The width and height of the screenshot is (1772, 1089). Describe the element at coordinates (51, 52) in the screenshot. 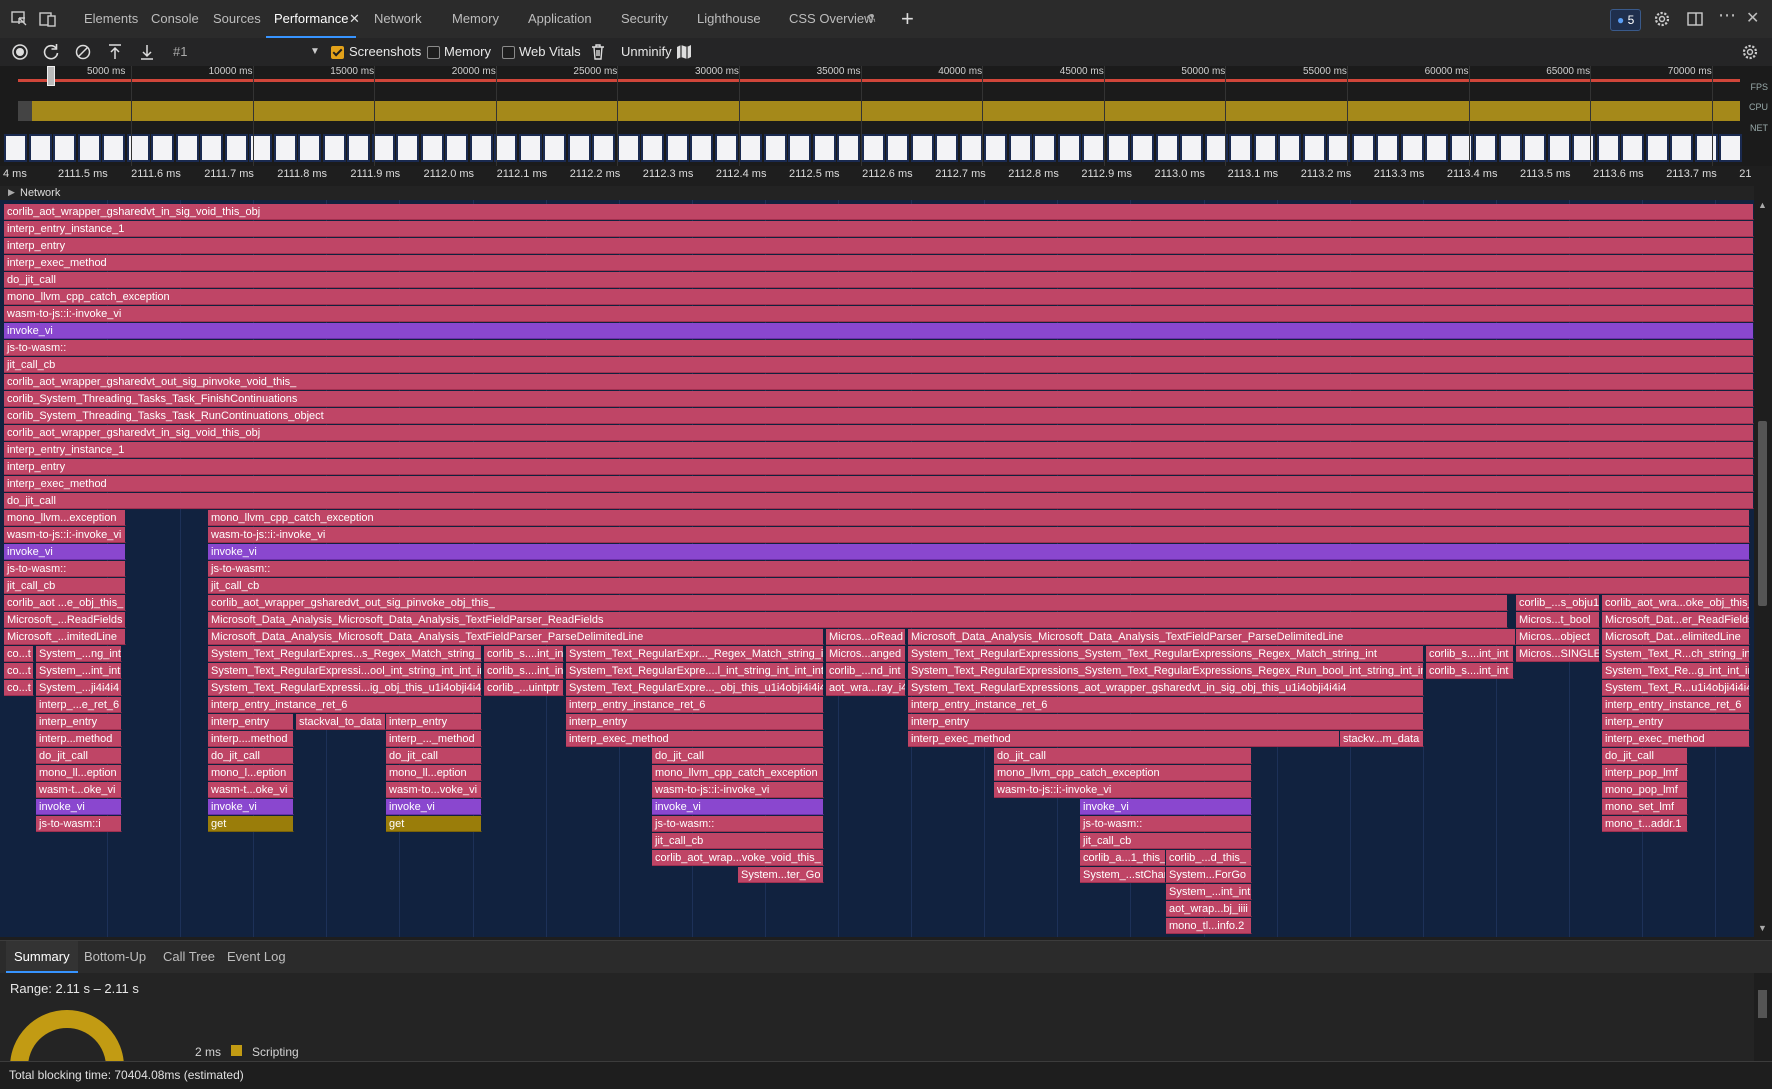

I see `reload-record-icon` at that location.